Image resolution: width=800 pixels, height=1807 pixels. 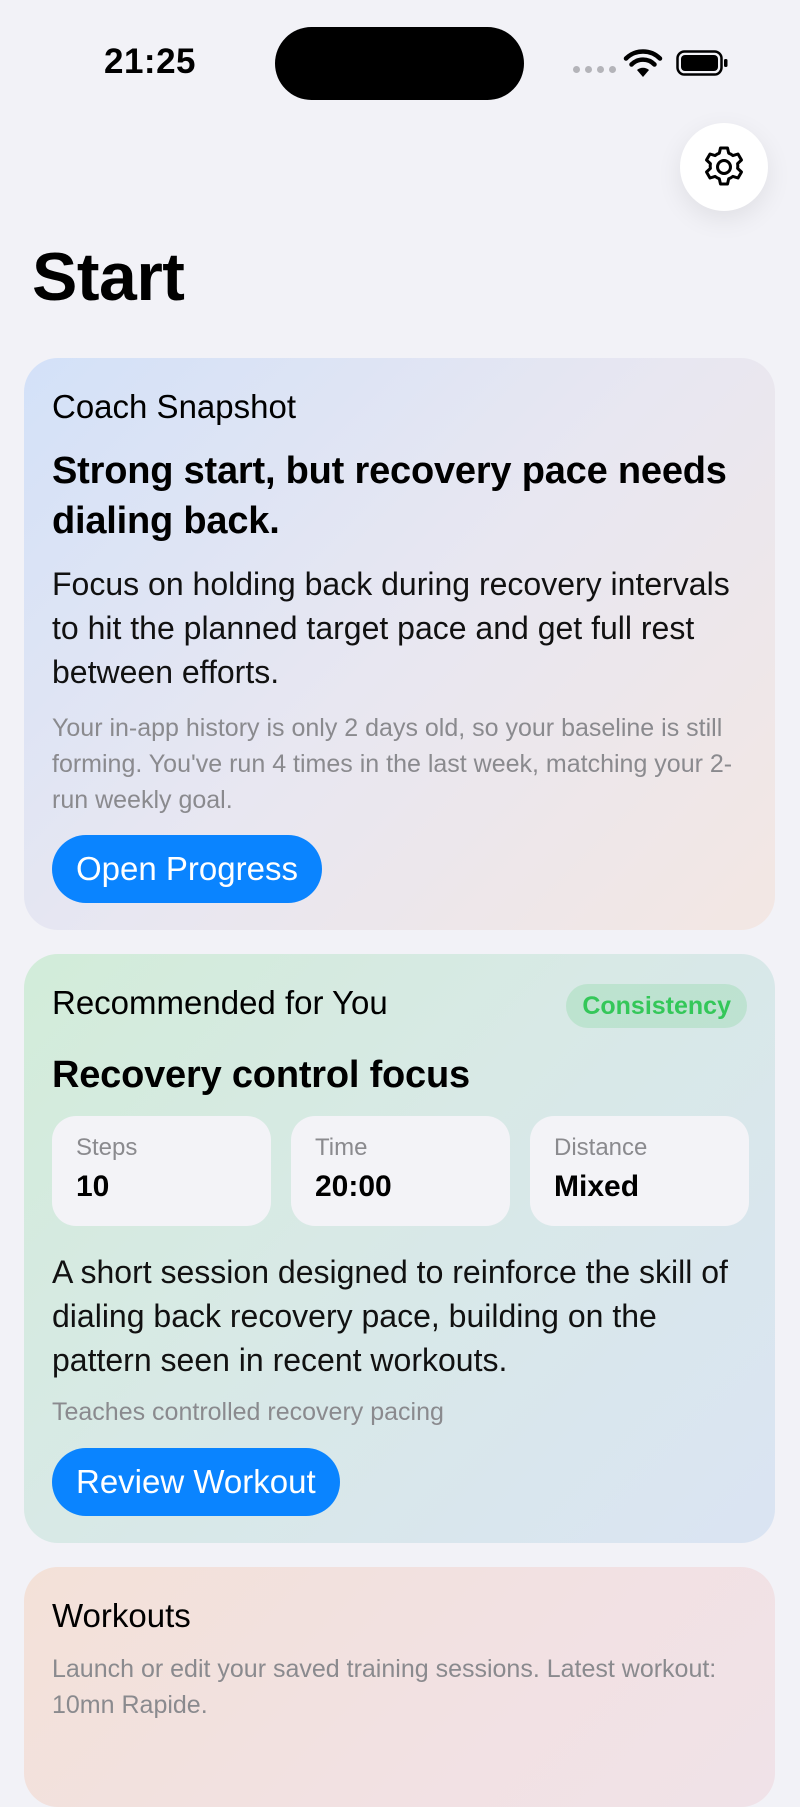 What do you see at coordinates (108, 277) in the screenshot?
I see `page-title: Start` at bounding box center [108, 277].